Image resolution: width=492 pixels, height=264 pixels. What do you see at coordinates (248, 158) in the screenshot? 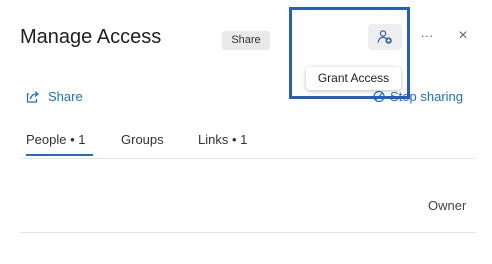
I see `tabs-divider` at bounding box center [248, 158].